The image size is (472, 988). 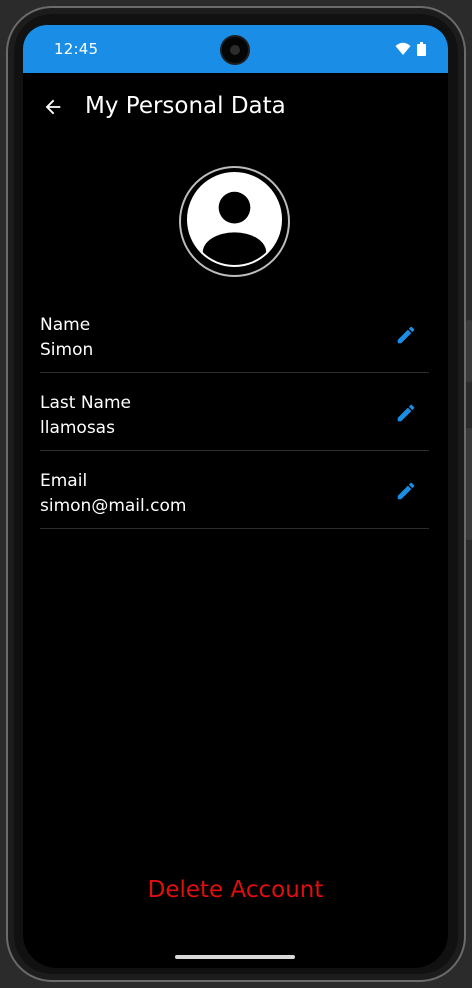 I want to click on edit-email-button, so click(x=406, y=493).